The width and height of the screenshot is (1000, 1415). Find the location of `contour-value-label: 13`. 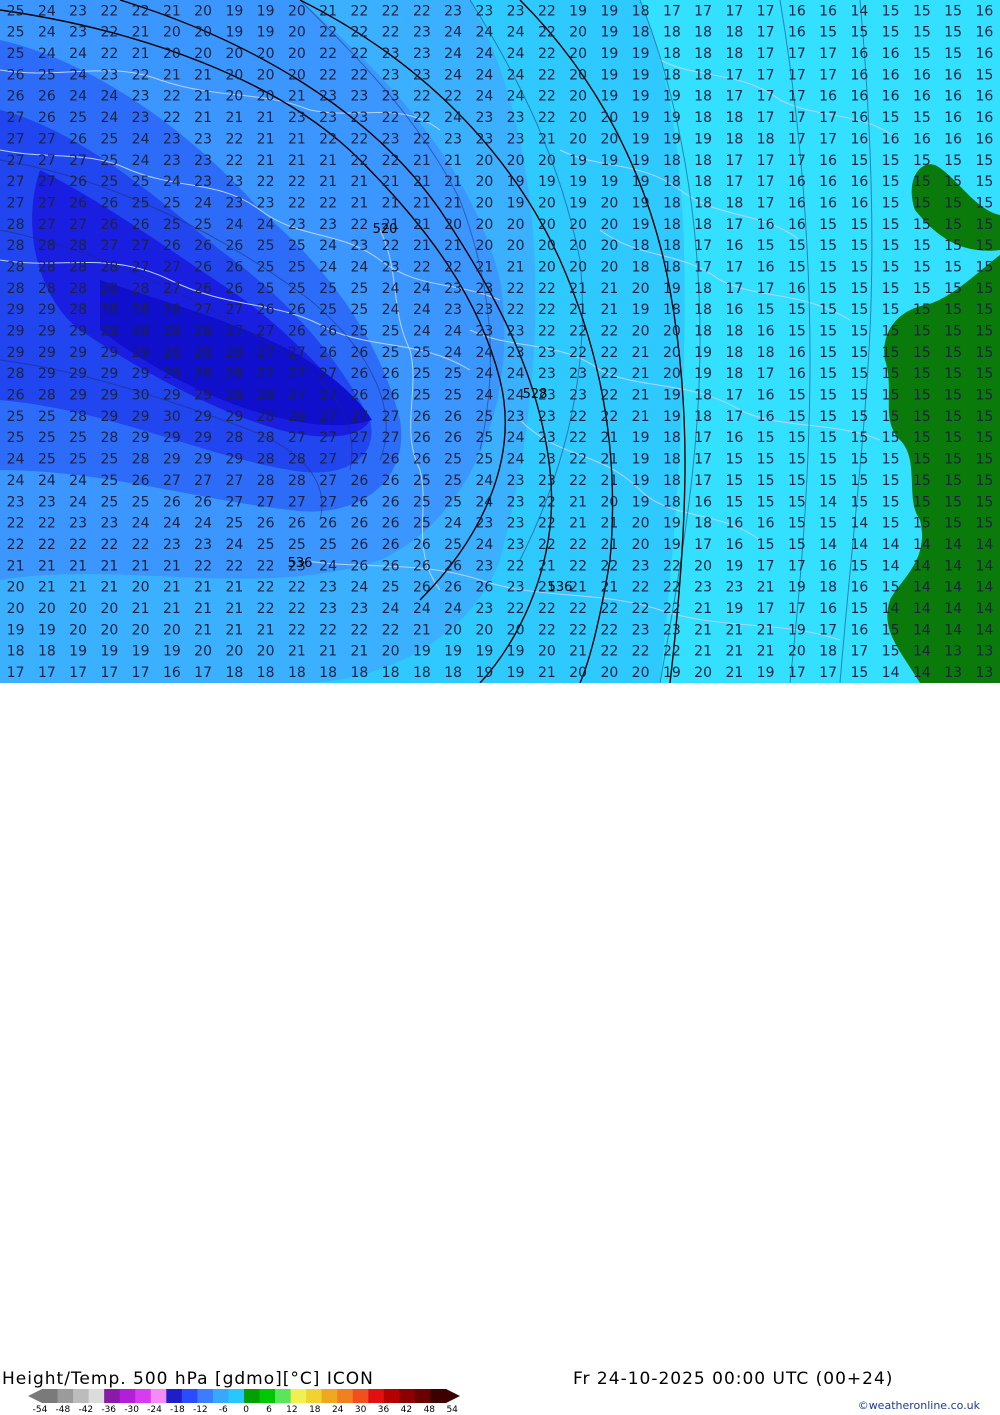

contour-value-label: 13 is located at coordinates (953, 673).